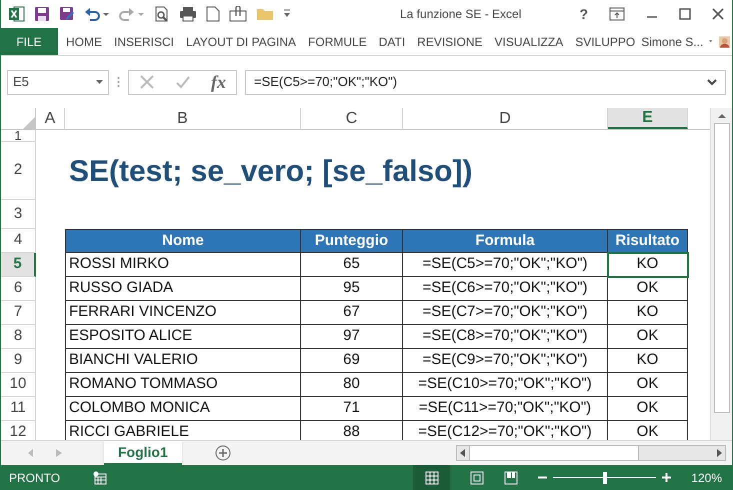 The image size is (733, 490). Describe the element at coordinates (529, 41) in the screenshot. I see `ribbon-tab: VISUALIZZA` at that location.